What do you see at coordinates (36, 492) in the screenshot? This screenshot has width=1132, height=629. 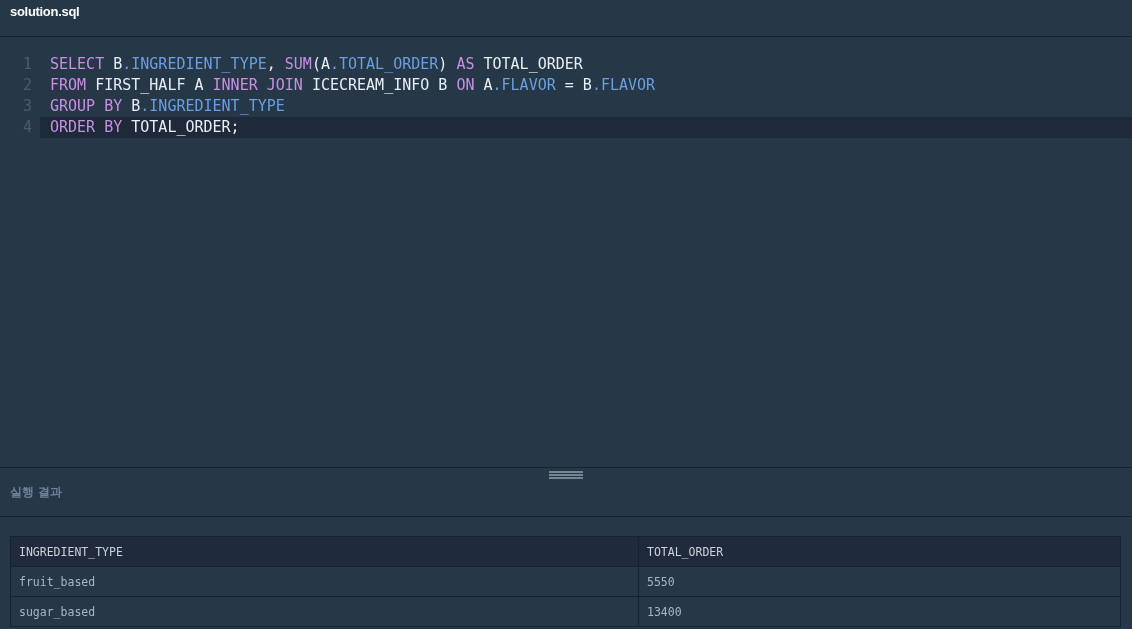 I see `results-title: 실행 결과` at bounding box center [36, 492].